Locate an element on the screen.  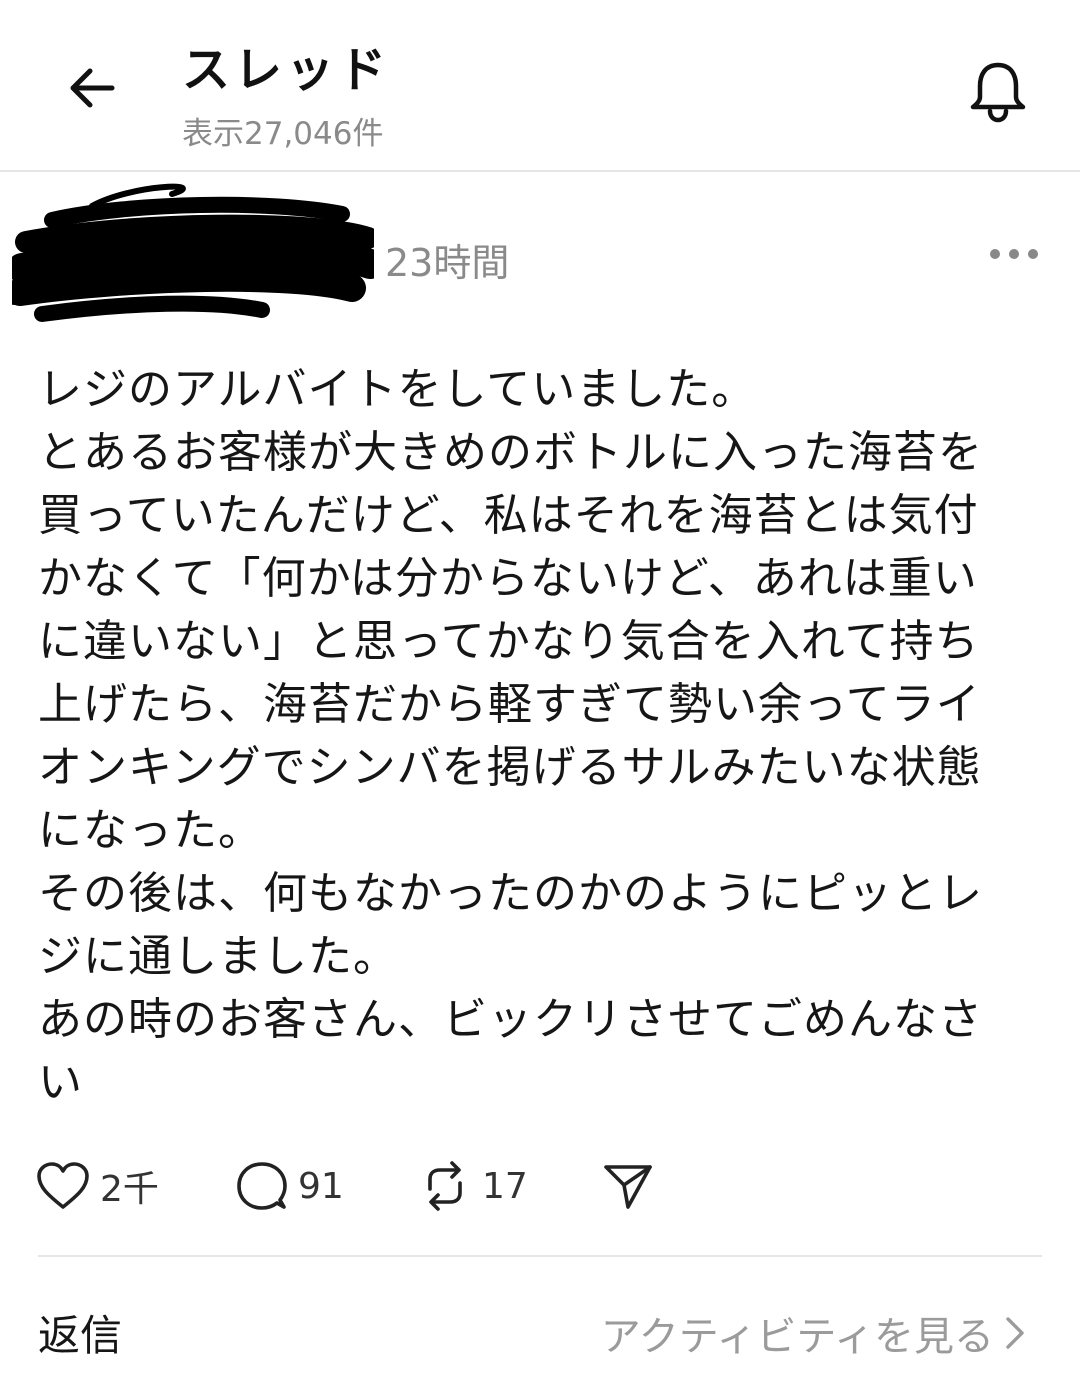
divider is located at coordinates (540, 1256).